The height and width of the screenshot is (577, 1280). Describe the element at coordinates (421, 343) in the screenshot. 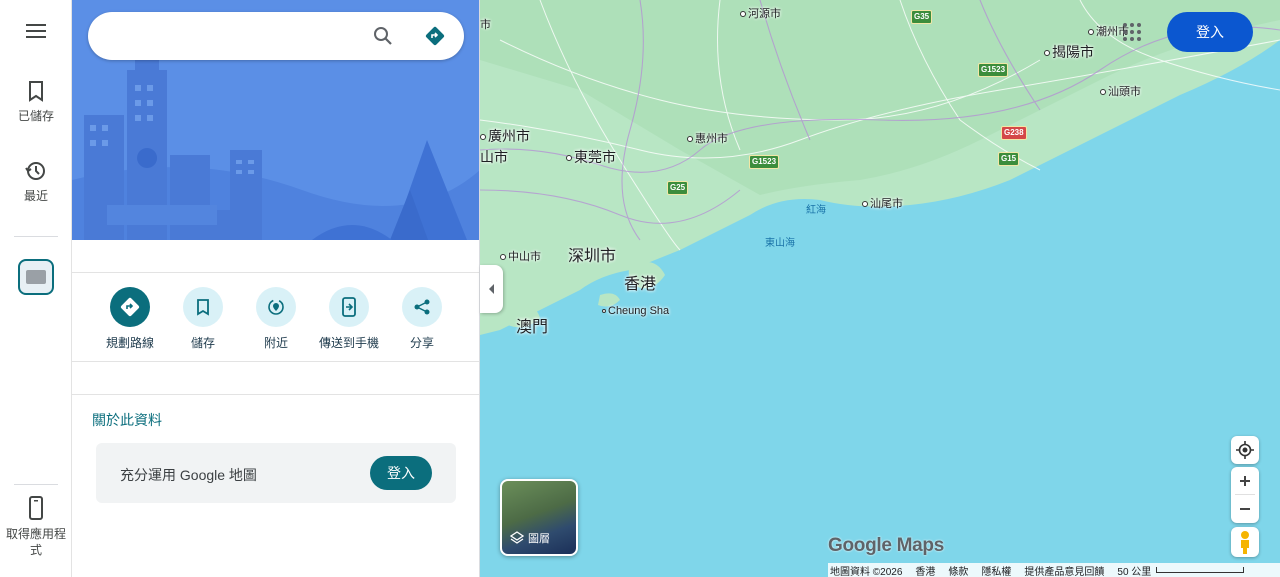

I see `share-action-label: 分享` at that location.